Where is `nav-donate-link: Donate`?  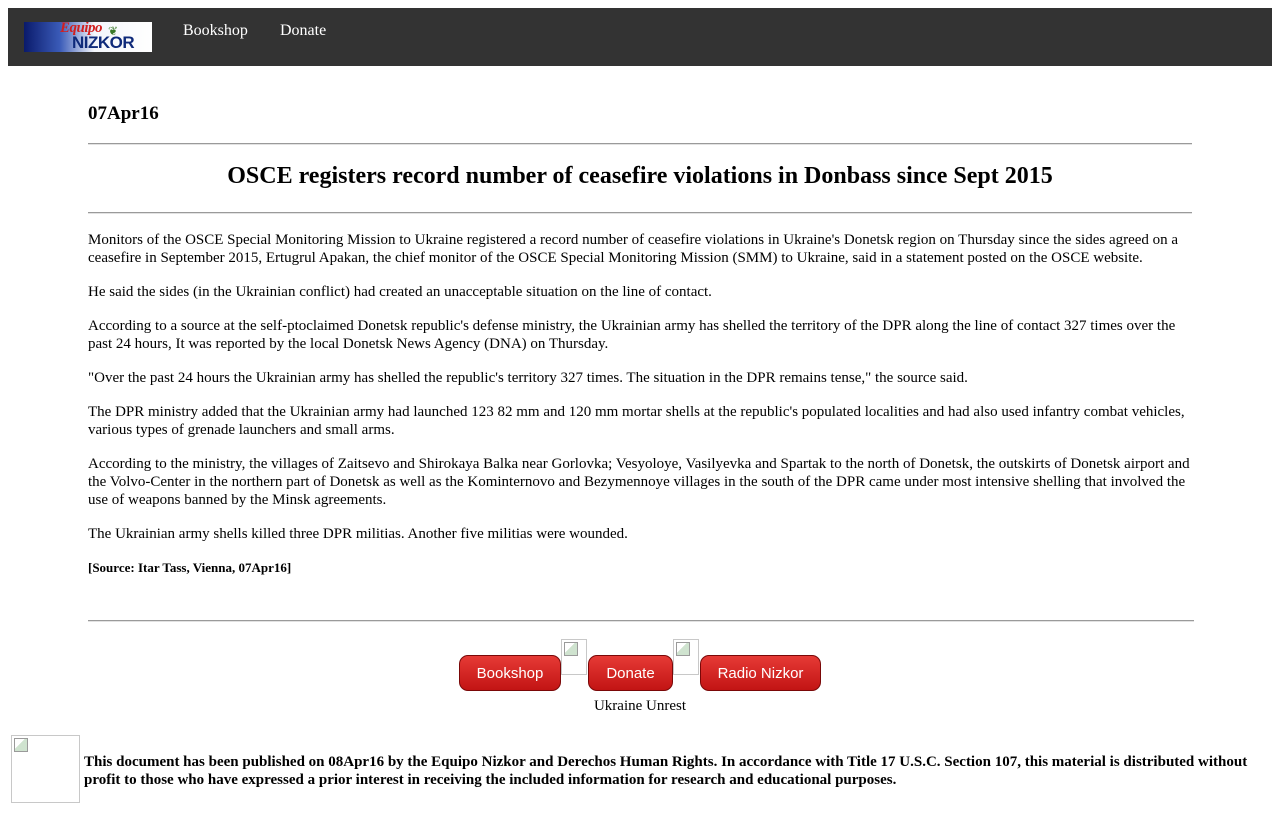
nav-donate-link: Donate is located at coordinates (303, 31).